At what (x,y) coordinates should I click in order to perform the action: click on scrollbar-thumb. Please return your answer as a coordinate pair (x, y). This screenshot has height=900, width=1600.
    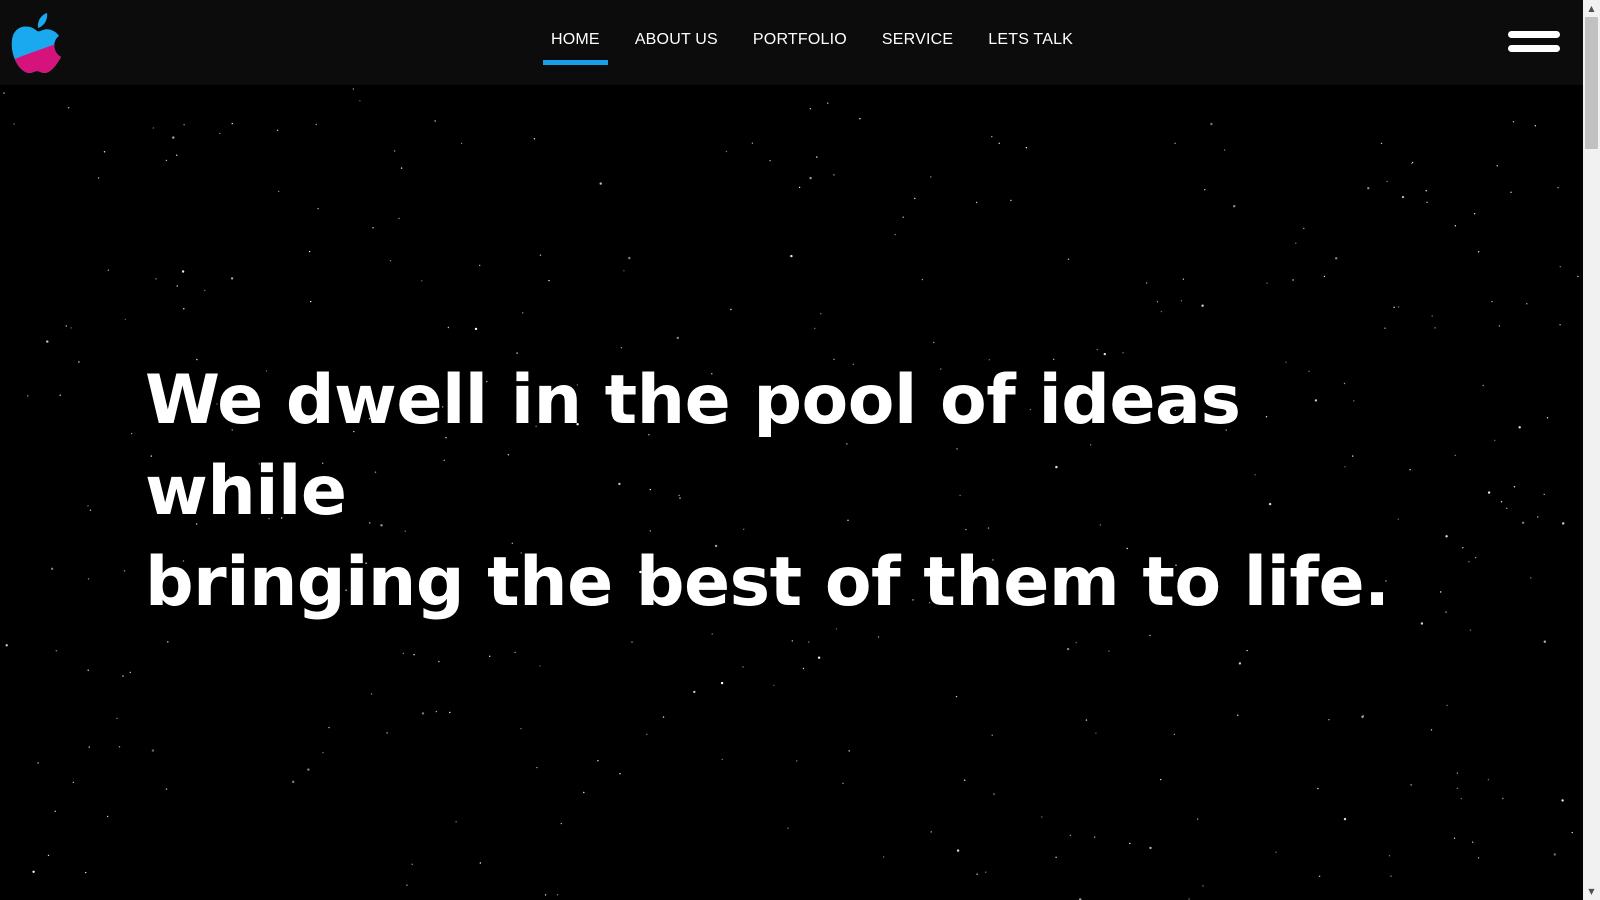
    Looking at the image, I should click on (1591, 83).